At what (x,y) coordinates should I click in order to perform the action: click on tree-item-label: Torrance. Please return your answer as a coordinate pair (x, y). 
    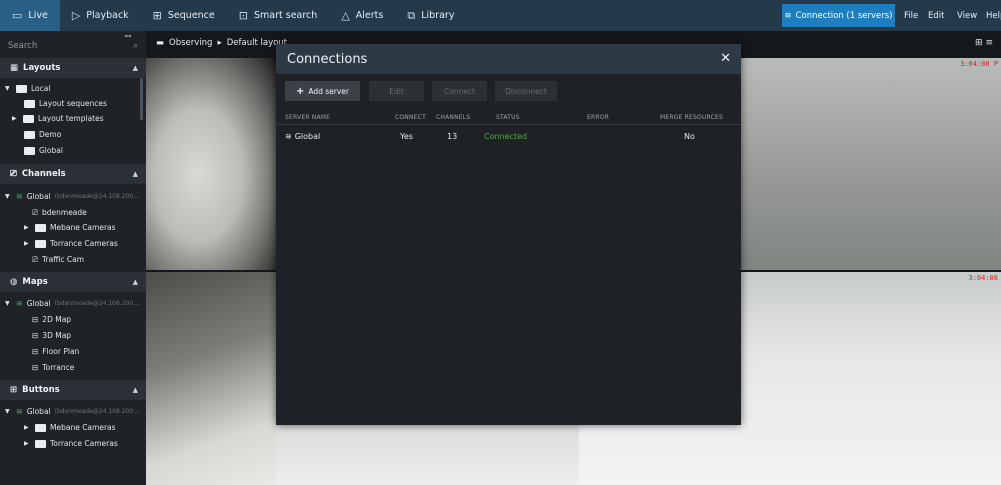
    Looking at the image, I should click on (58, 367).